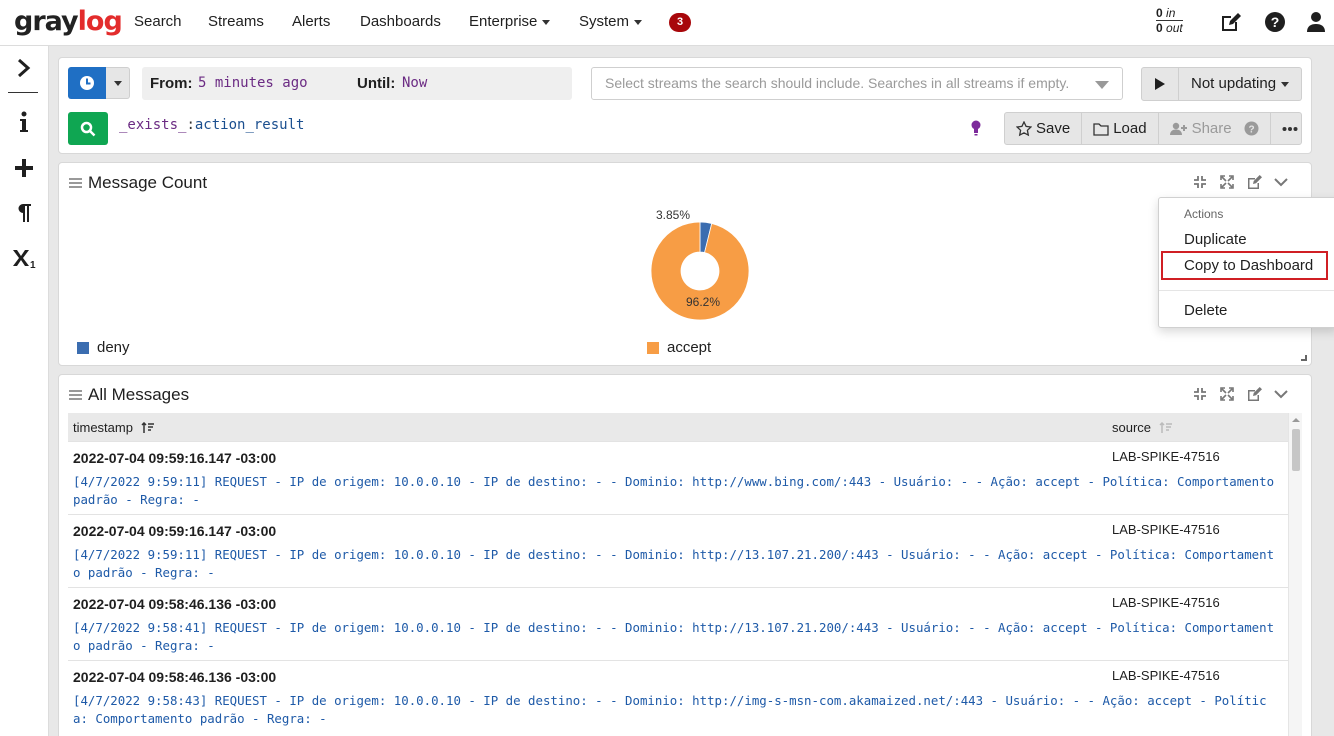  What do you see at coordinates (1159, 13) in the screenshot?
I see `throughput-in-value: 0` at bounding box center [1159, 13].